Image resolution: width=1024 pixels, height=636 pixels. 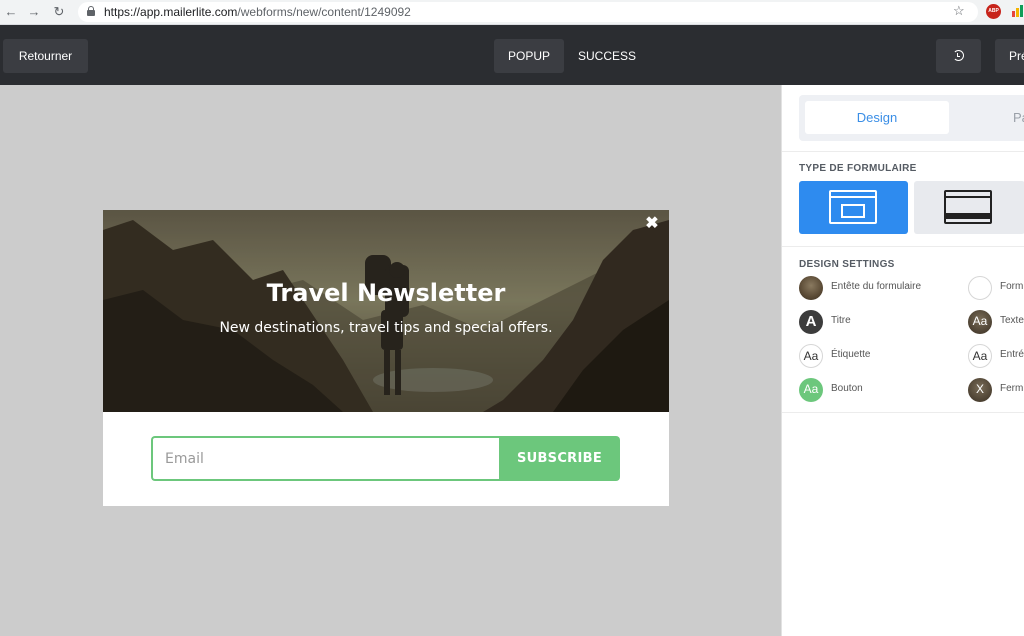 I want to click on history-button, so click(x=958, y=56).